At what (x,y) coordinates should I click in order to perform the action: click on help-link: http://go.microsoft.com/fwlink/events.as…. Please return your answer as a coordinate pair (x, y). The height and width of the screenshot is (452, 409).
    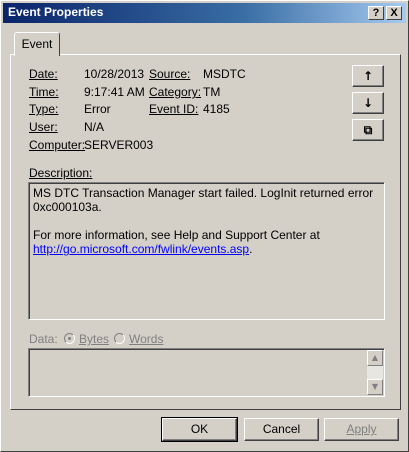
    Looking at the image, I should click on (141, 249).